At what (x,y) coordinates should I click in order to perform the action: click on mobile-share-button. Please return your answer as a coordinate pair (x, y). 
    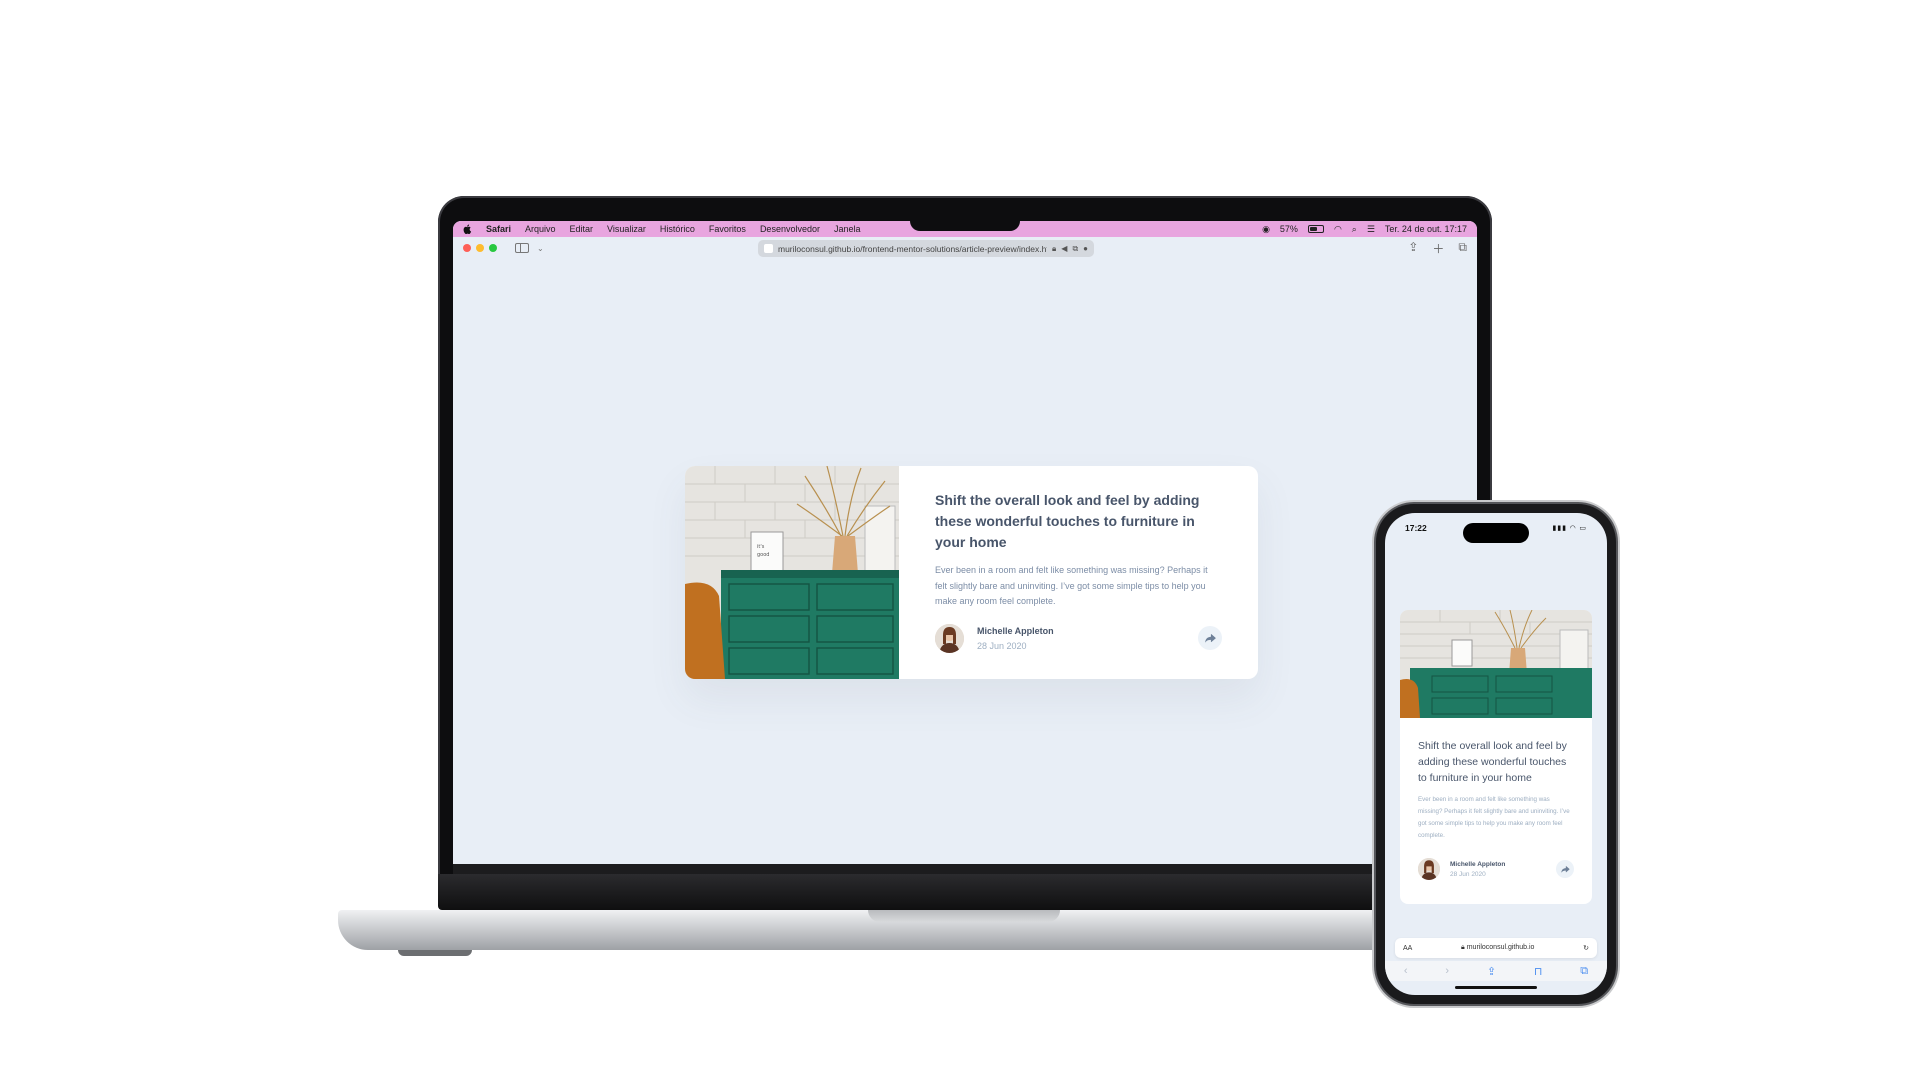
    Looking at the image, I should click on (1565, 869).